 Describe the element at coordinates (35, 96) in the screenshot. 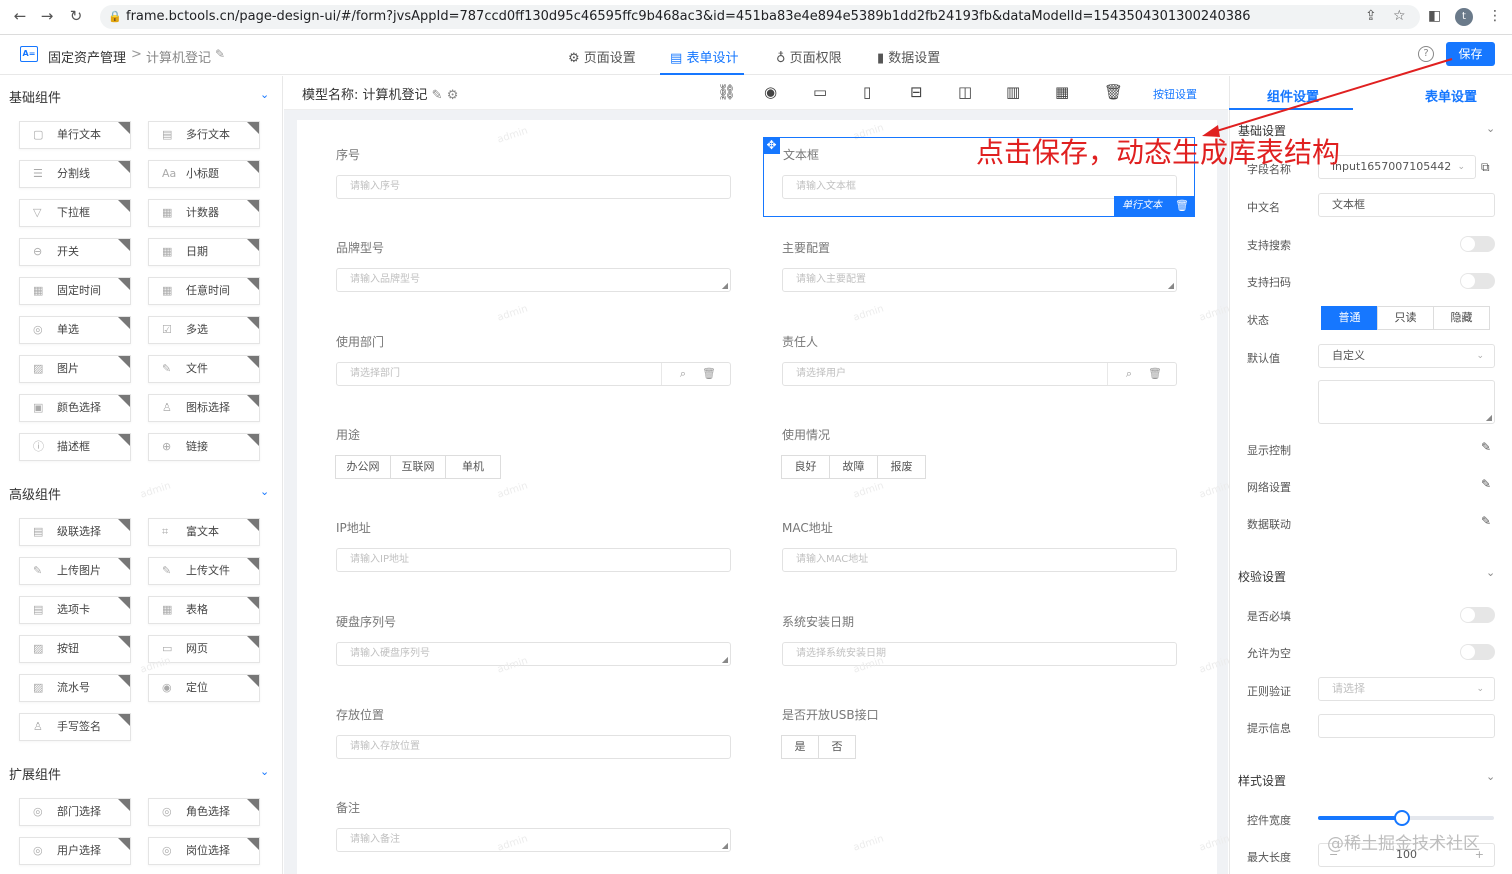

I see `group-title: 基础组件` at that location.